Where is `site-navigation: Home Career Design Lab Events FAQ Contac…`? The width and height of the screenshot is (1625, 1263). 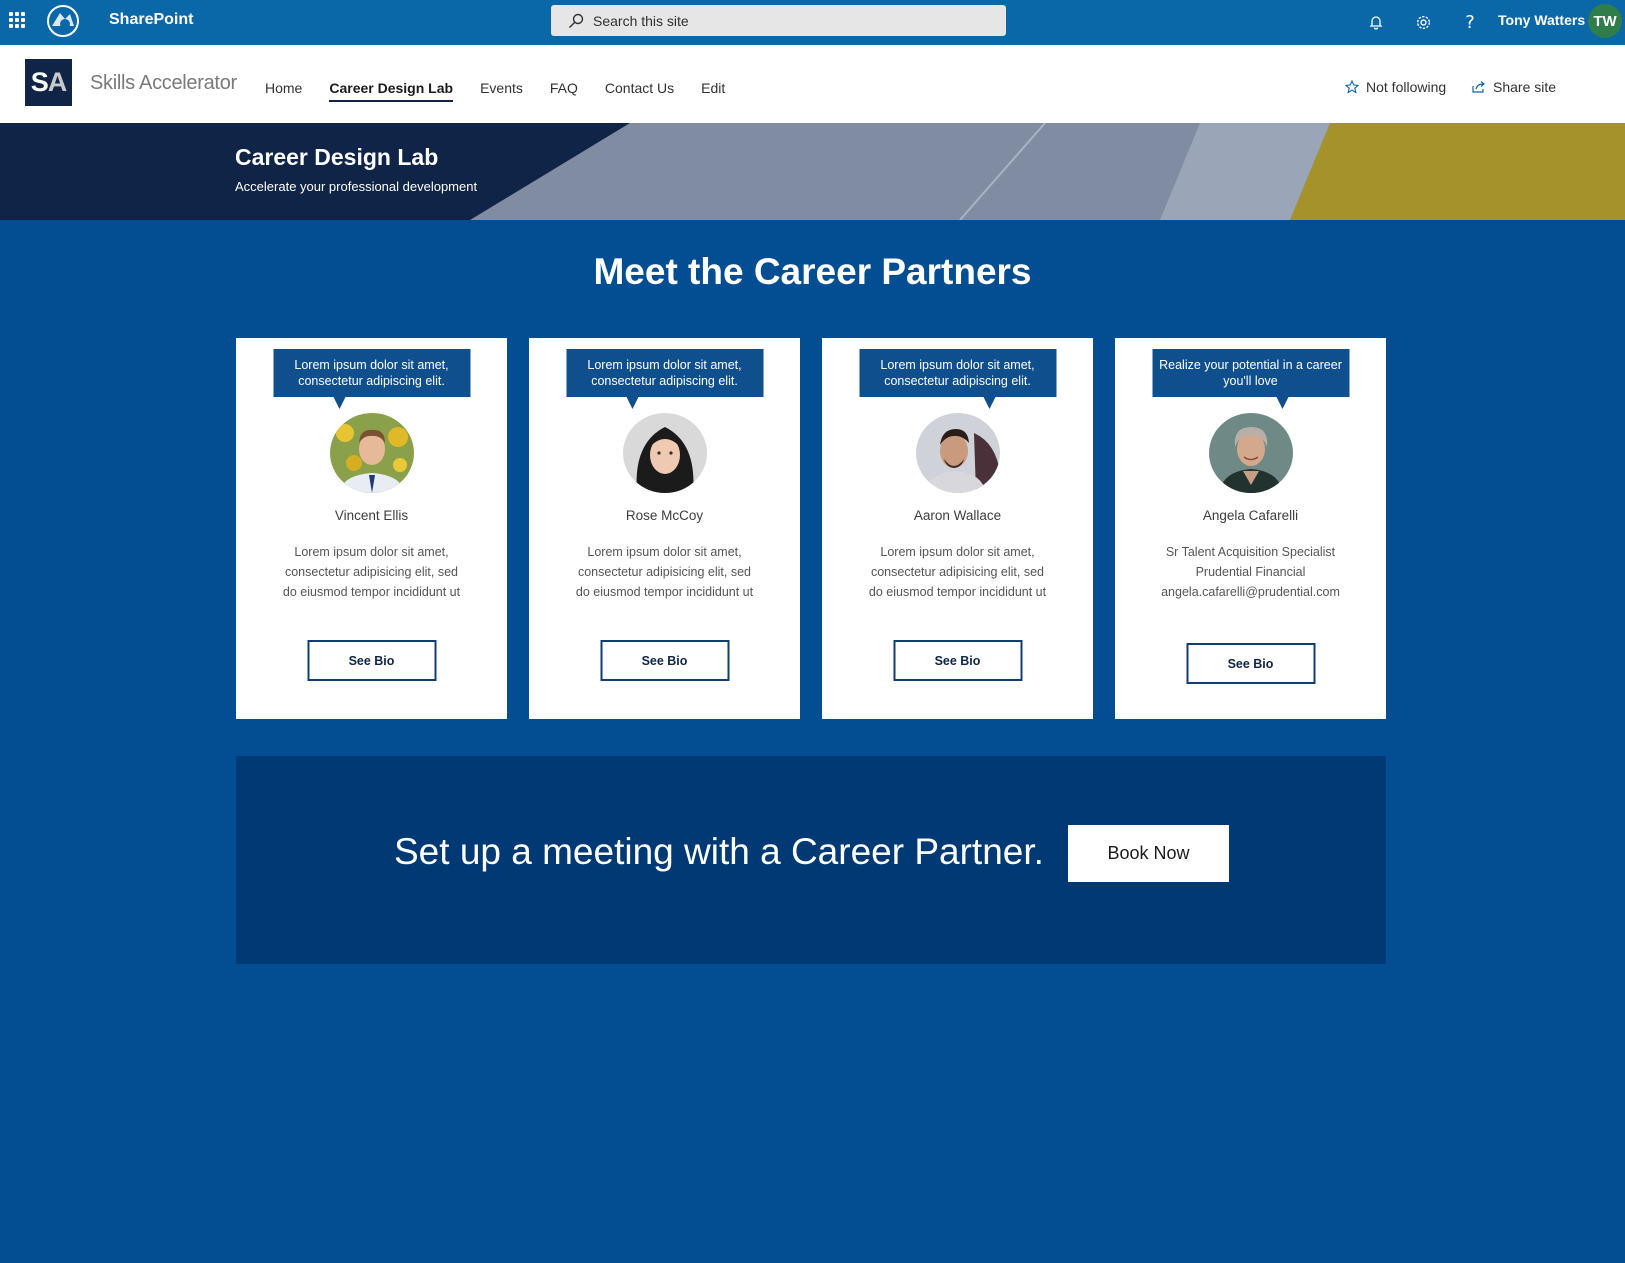
site-navigation: Home Career Design Lab Events FAQ Contac… is located at coordinates (508, 91).